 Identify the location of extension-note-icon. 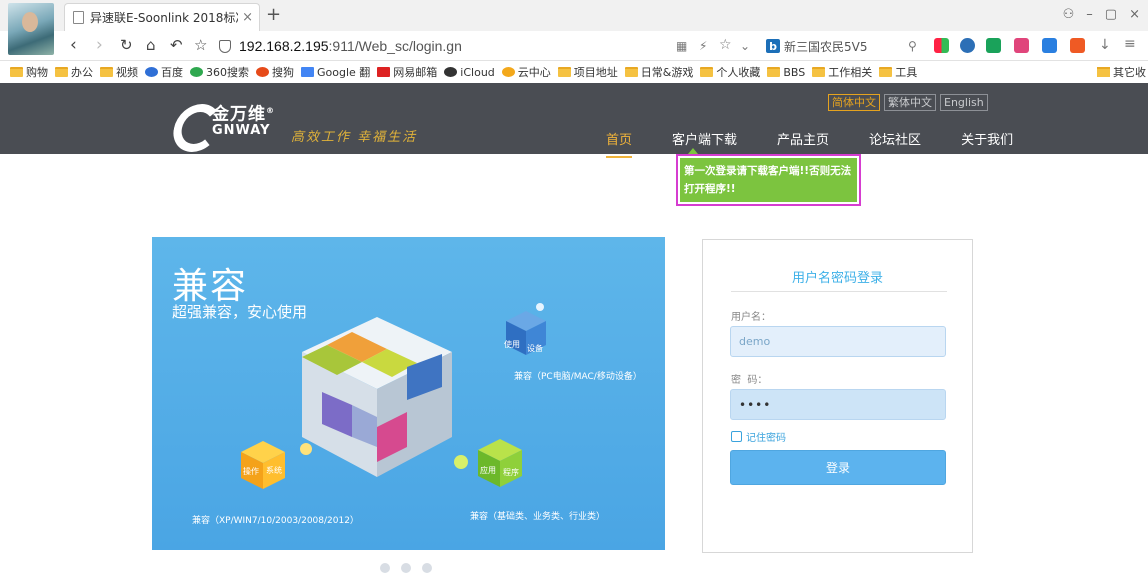
(1021, 45).